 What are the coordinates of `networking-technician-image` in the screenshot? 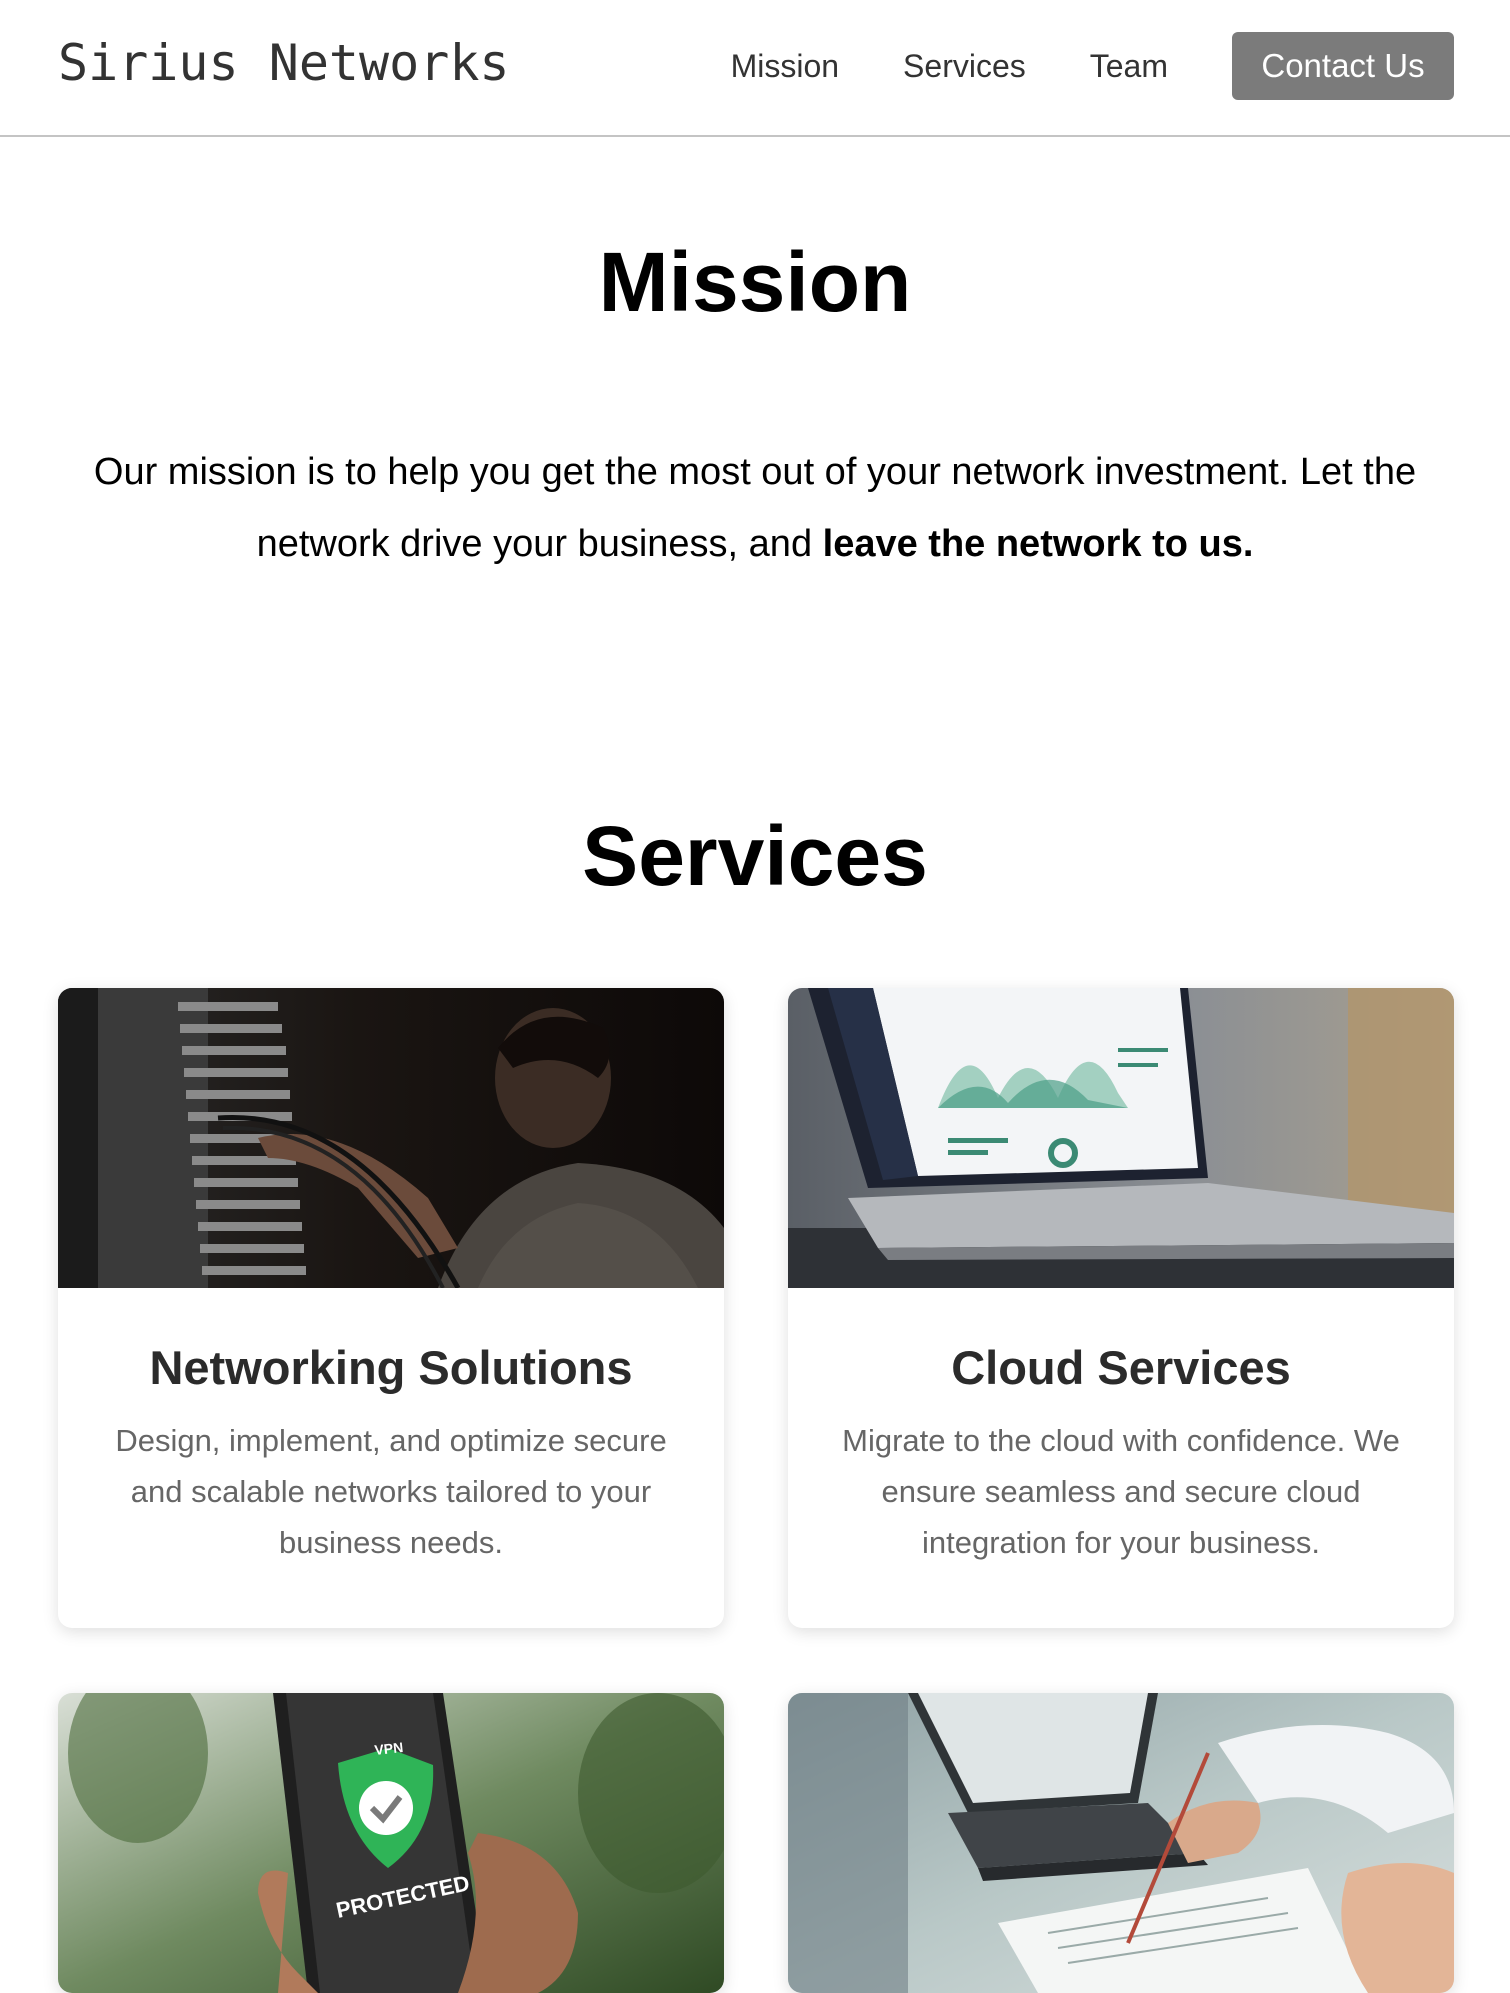 It's located at (391, 1138).